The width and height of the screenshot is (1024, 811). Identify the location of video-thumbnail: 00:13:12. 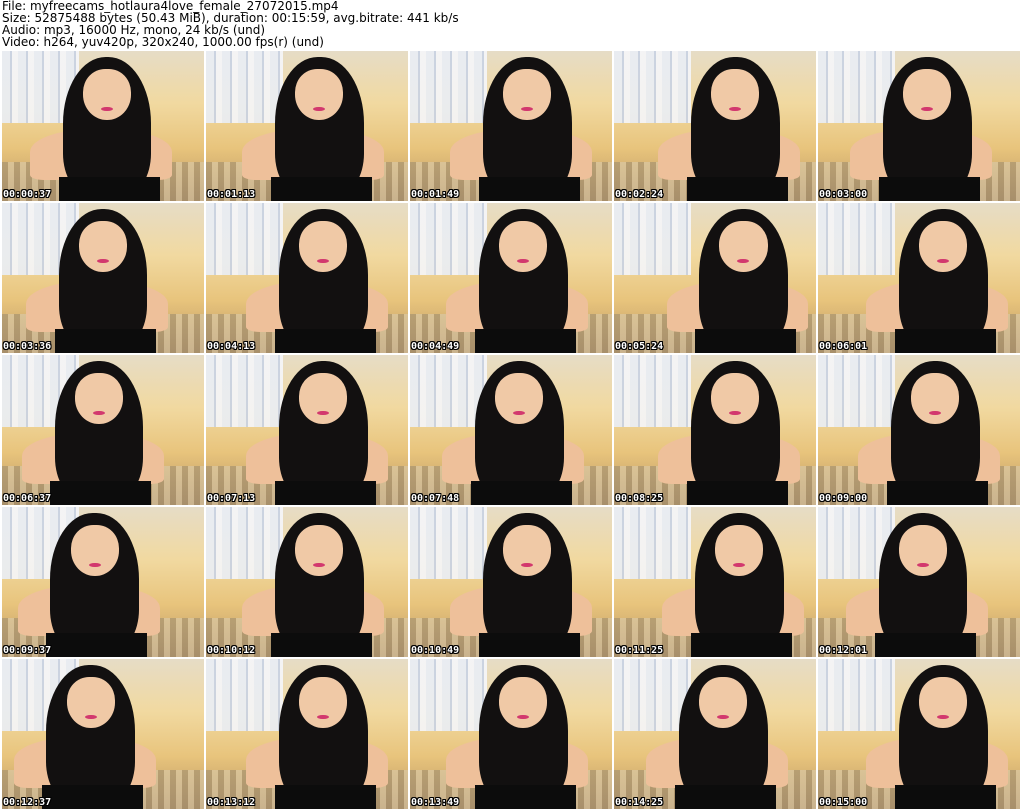
(307, 734).